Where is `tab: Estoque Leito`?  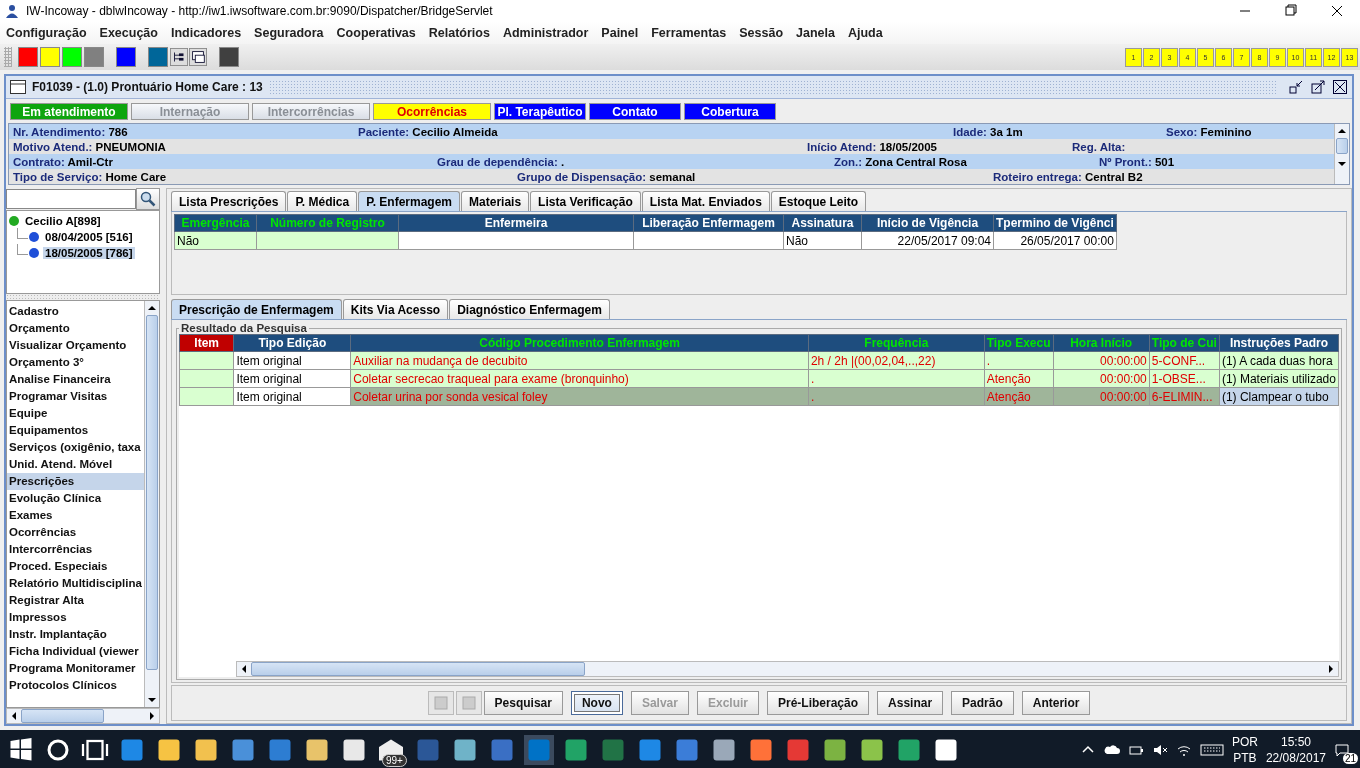
tab: Estoque Leito is located at coordinates (818, 201).